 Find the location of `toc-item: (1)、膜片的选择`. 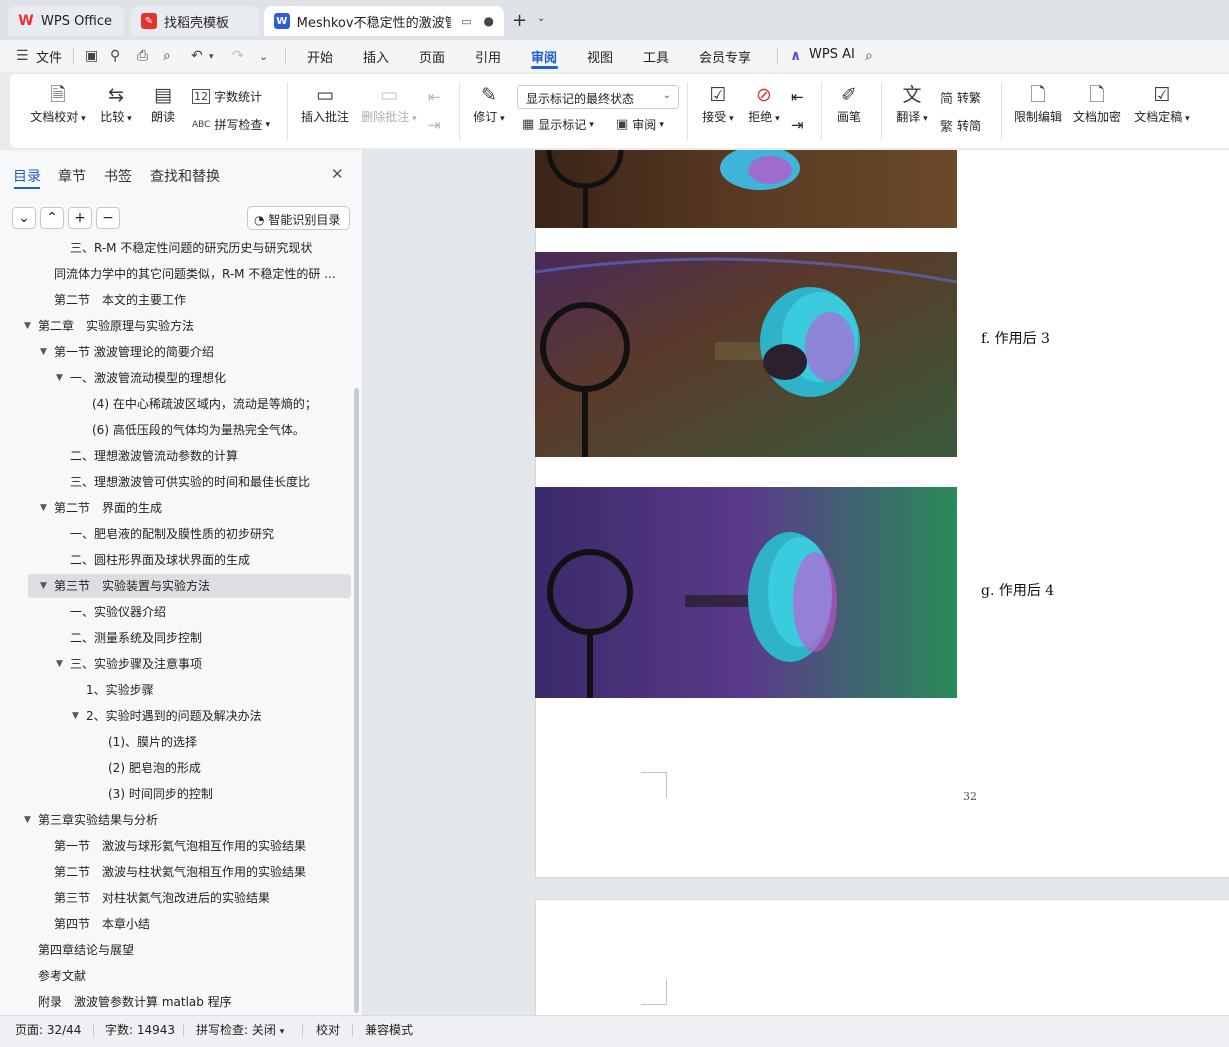

toc-item: (1)、膜片的选择 is located at coordinates (177, 742).